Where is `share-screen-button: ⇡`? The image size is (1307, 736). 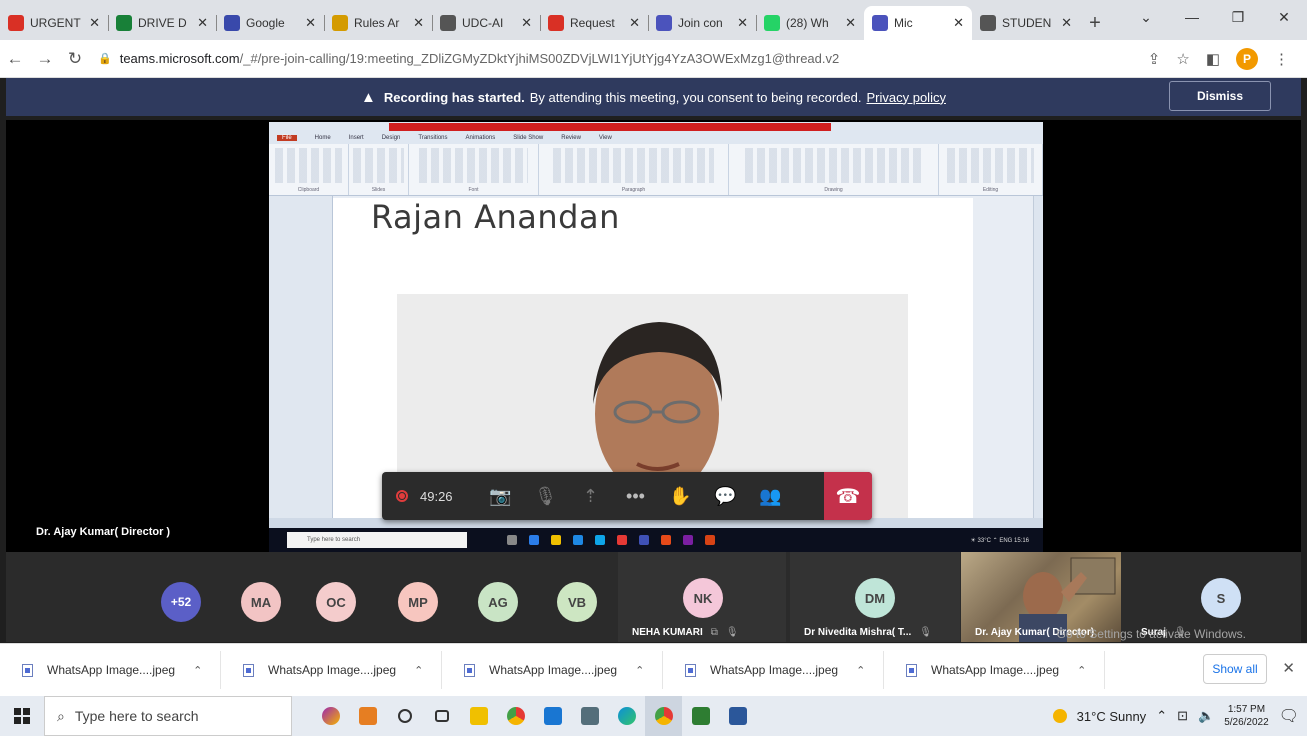
share-screen-button: ⇡ is located at coordinates (590, 496).